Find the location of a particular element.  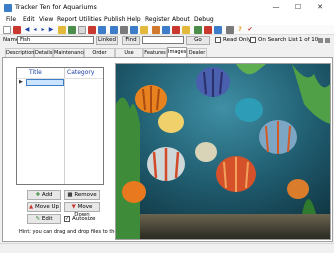

table-row-title-cell is located at coordinates (45, 82).